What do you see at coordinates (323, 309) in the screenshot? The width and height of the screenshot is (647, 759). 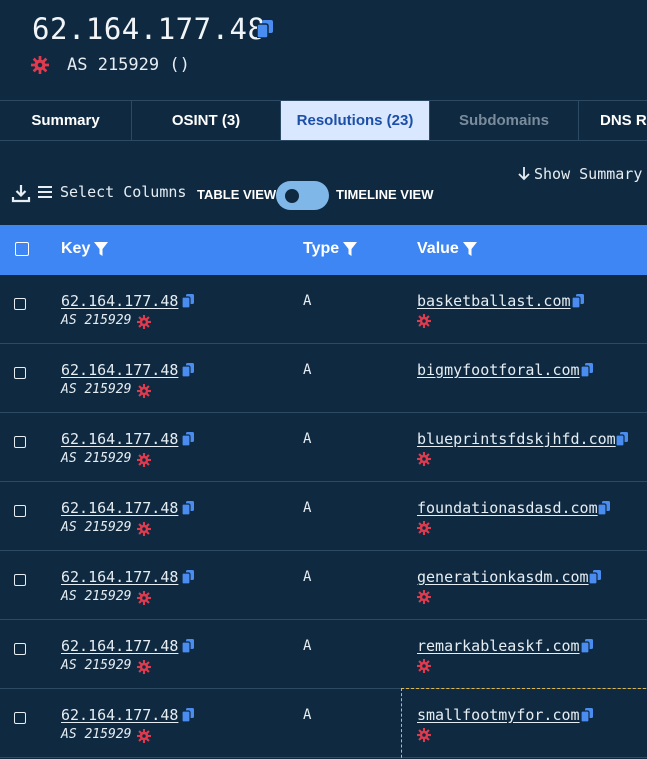 I see `table-row: 62.164.177.48 AS 215929 Abasketballast.com` at bounding box center [323, 309].